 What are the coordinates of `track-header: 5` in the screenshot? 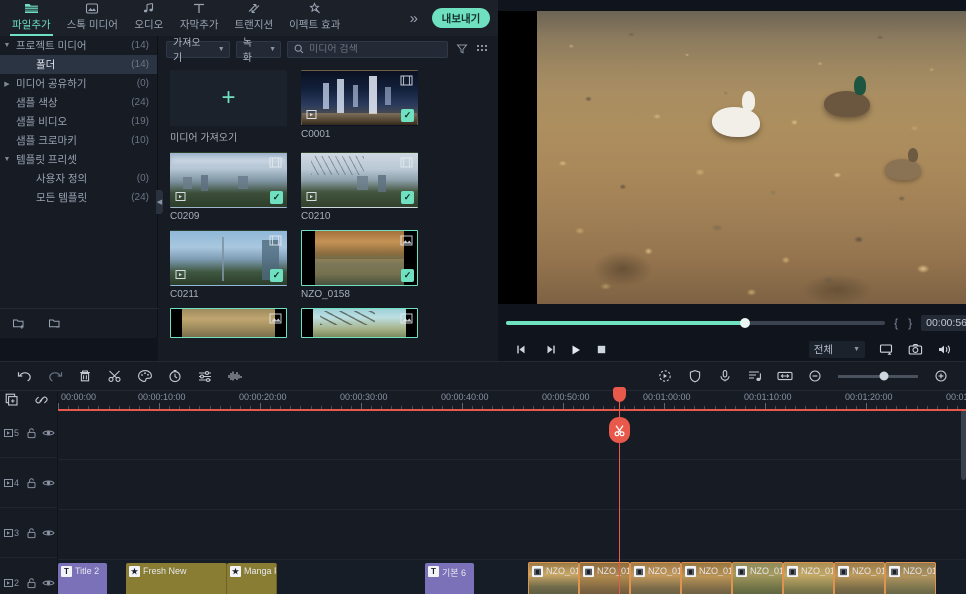 It's located at (28, 433).